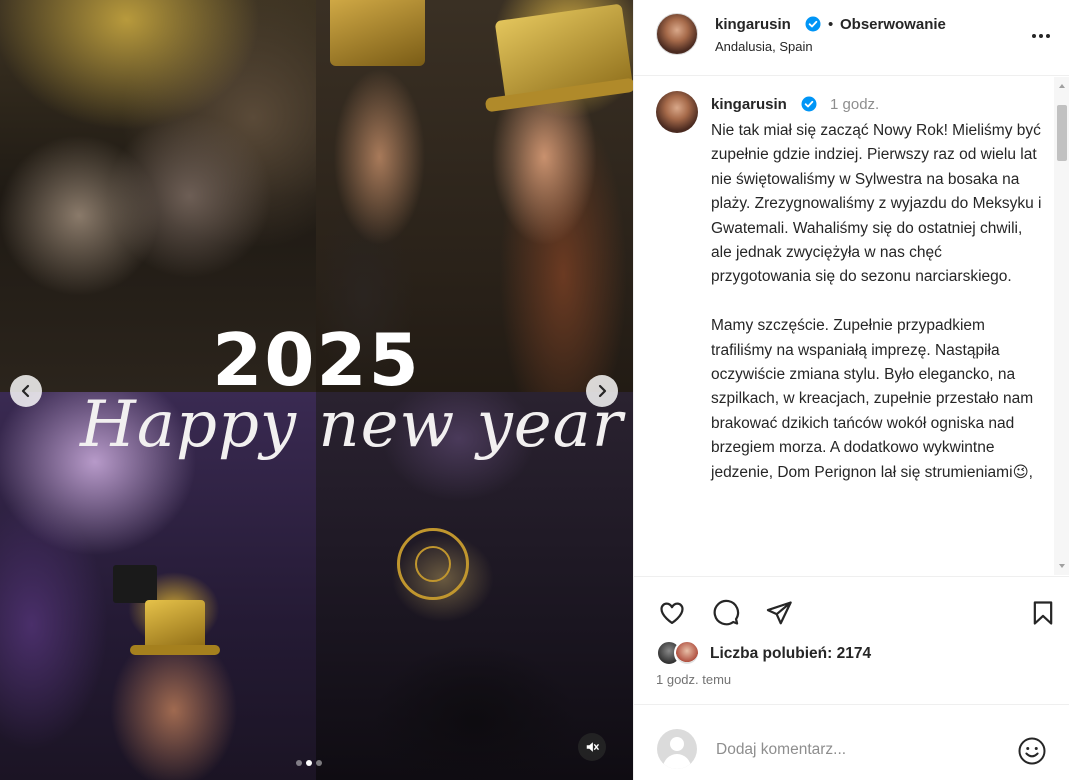 This screenshot has width=1069, height=780. What do you see at coordinates (175, 650) in the screenshot?
I see `gold-hat-brim` at bounding box center [175, 650].